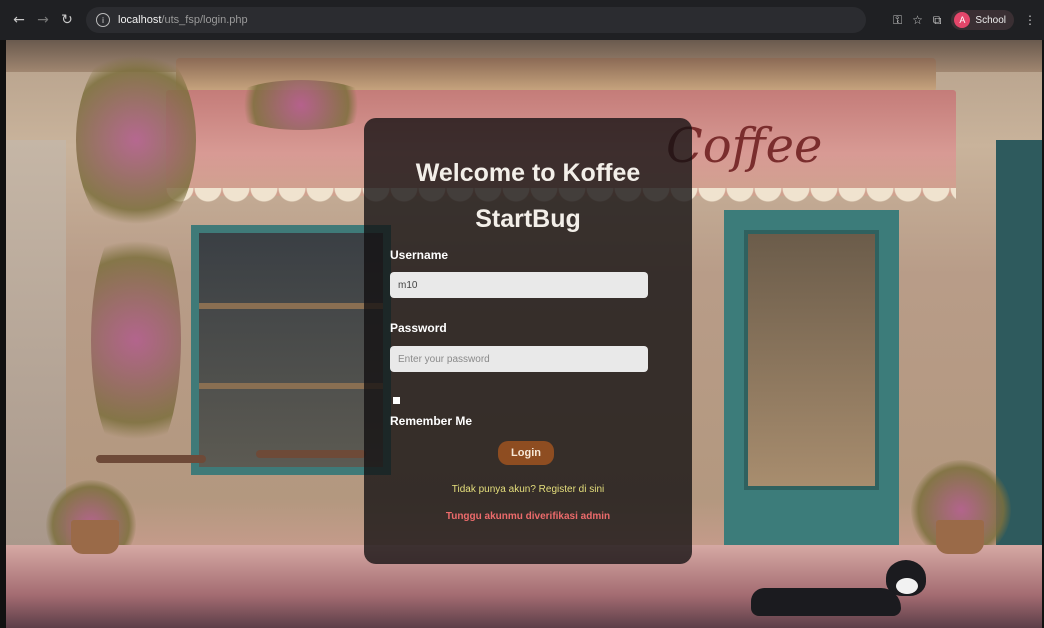  What do you see at coordinates (917, 20) in the screenshot?
I see `bookmark-star-icon: ☆` at bounding box center [917, 20].